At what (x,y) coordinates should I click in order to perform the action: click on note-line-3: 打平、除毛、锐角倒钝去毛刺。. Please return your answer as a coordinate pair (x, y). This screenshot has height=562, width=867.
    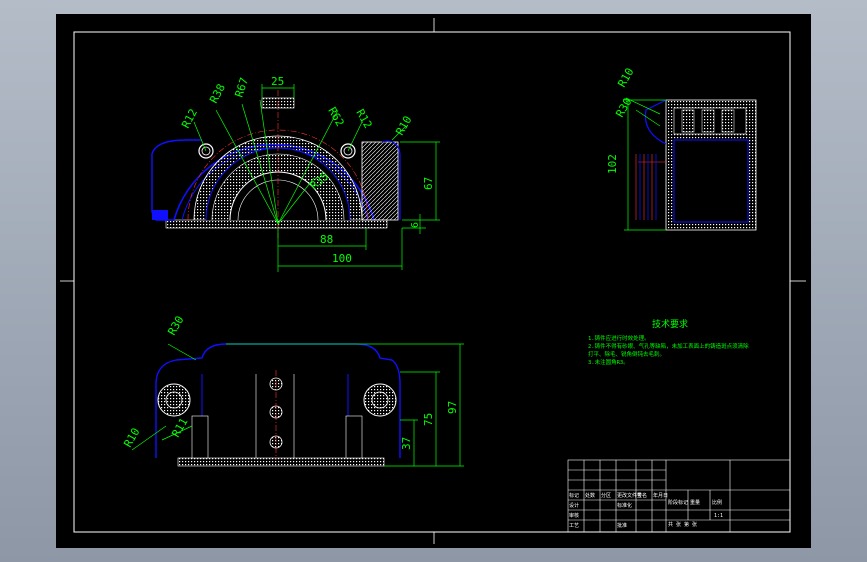
    Looking at the image, I should click on (626, 354).